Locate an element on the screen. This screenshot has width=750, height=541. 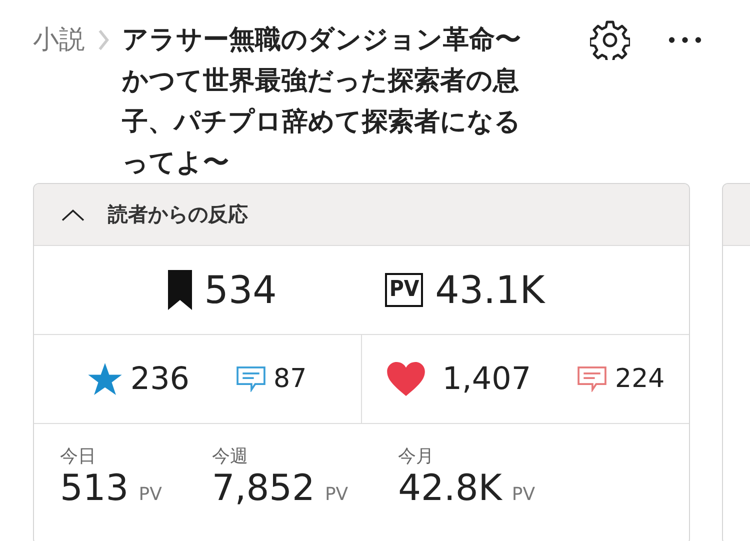
period-label: 今月 is located at coordinates (417, 456).